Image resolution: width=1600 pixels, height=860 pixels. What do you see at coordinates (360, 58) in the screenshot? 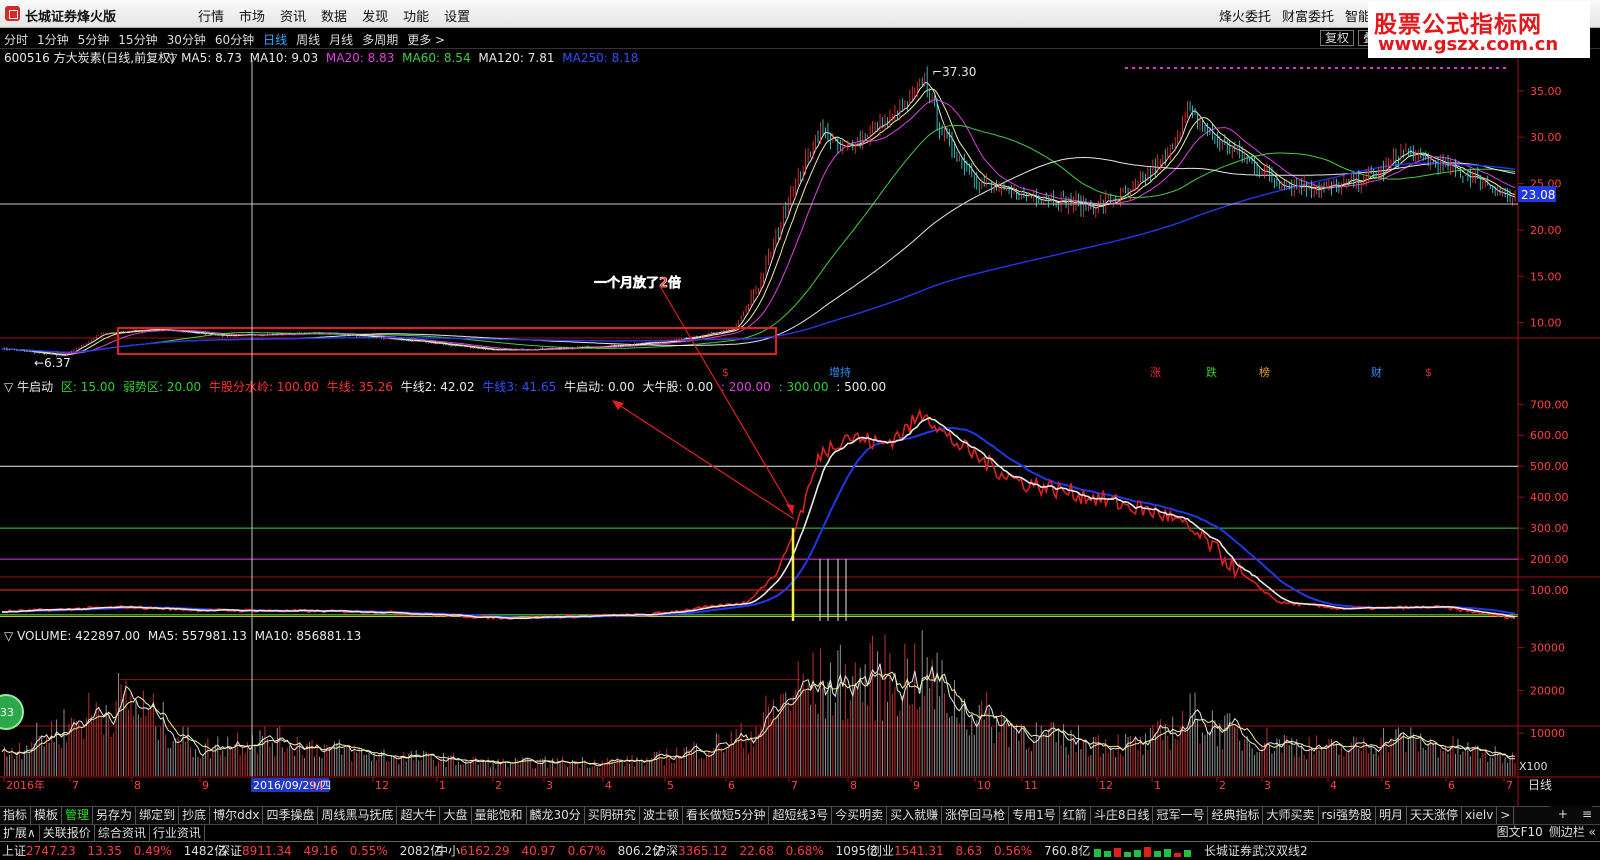
I see `ma20-label: MA20: 8.83` at bounding box center [360, 58].